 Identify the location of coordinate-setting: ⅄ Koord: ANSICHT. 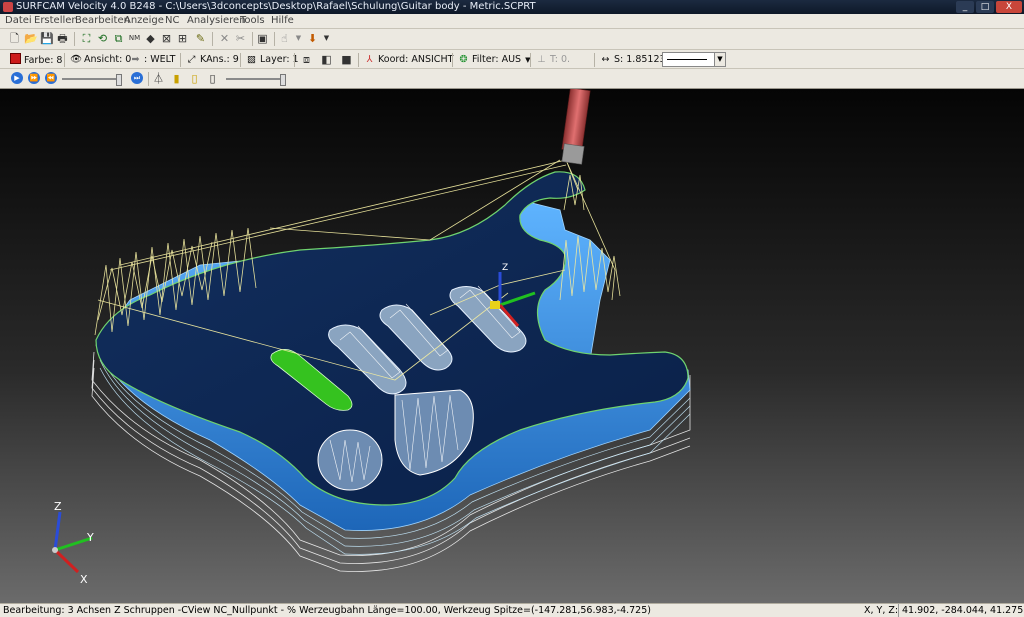
(409, 59).